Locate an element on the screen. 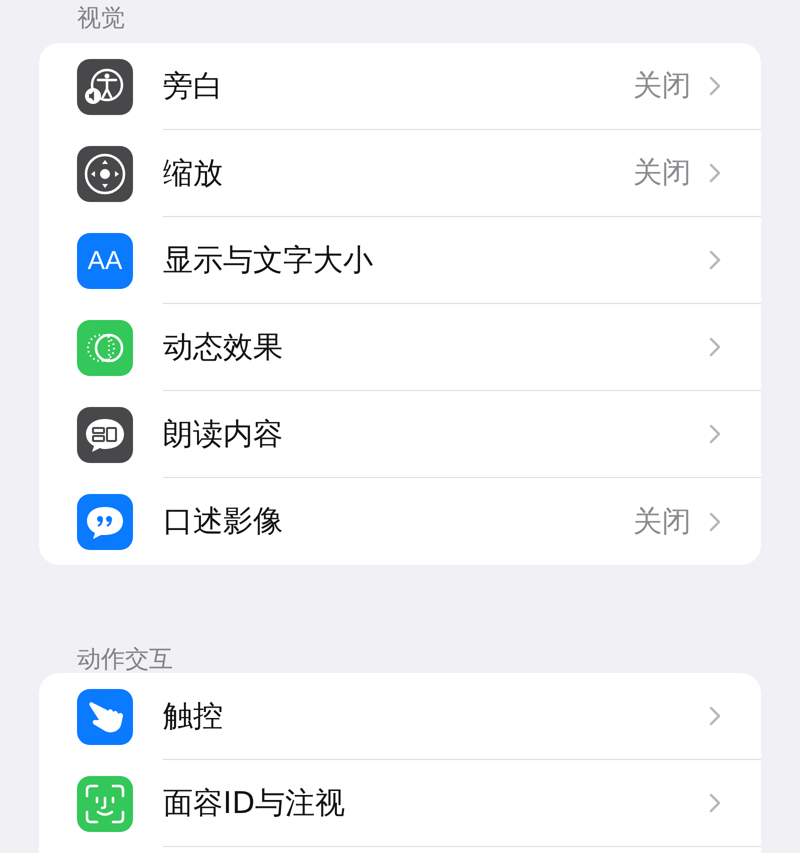  setting-label: 口述影像 is located at coordinates (223, 522).